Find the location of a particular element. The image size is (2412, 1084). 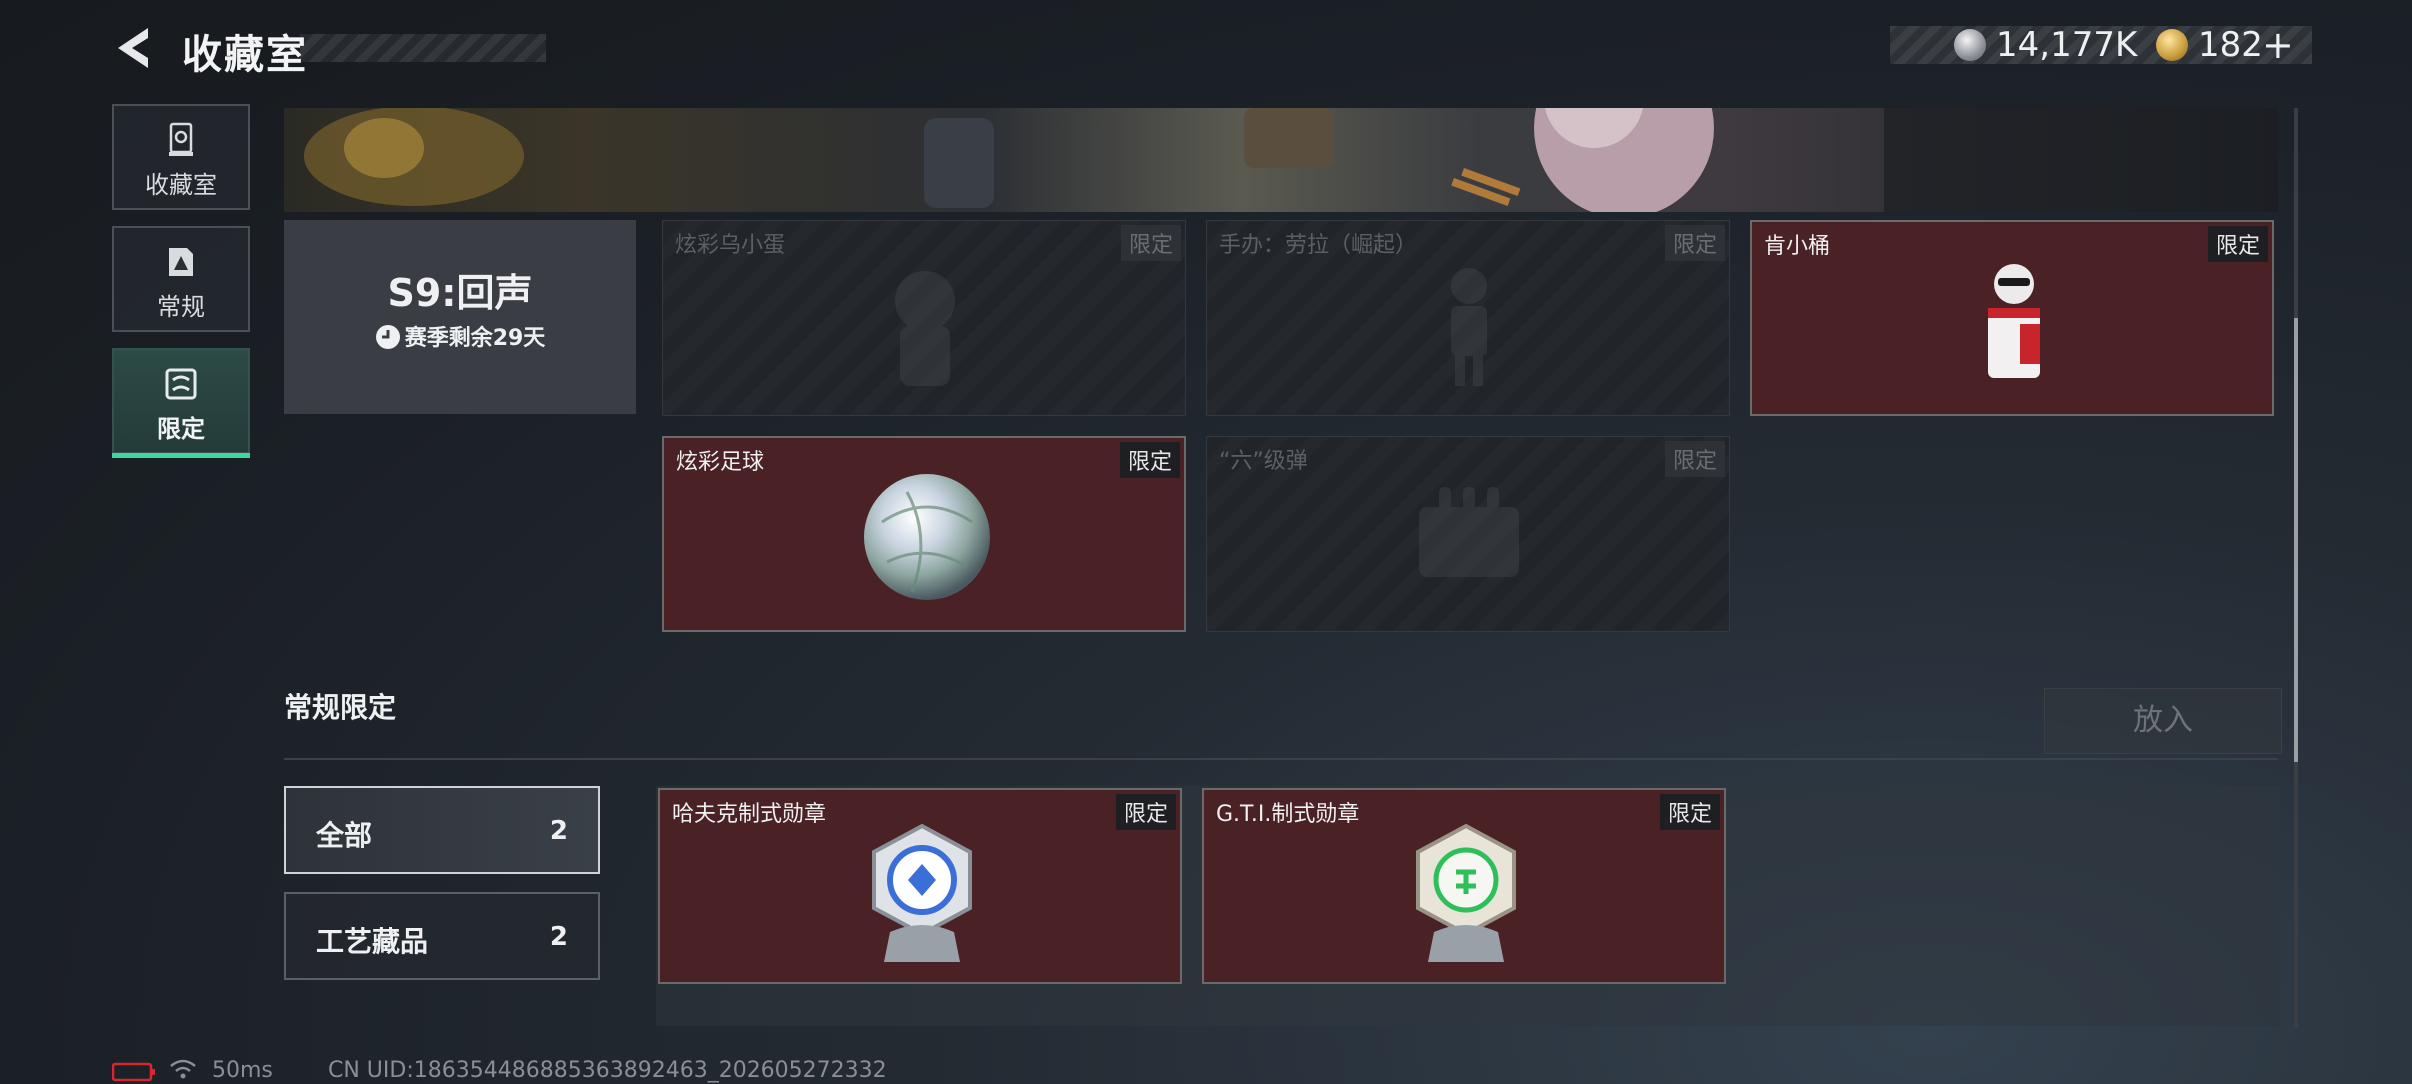

back-button is located at coordinates (134, 48).